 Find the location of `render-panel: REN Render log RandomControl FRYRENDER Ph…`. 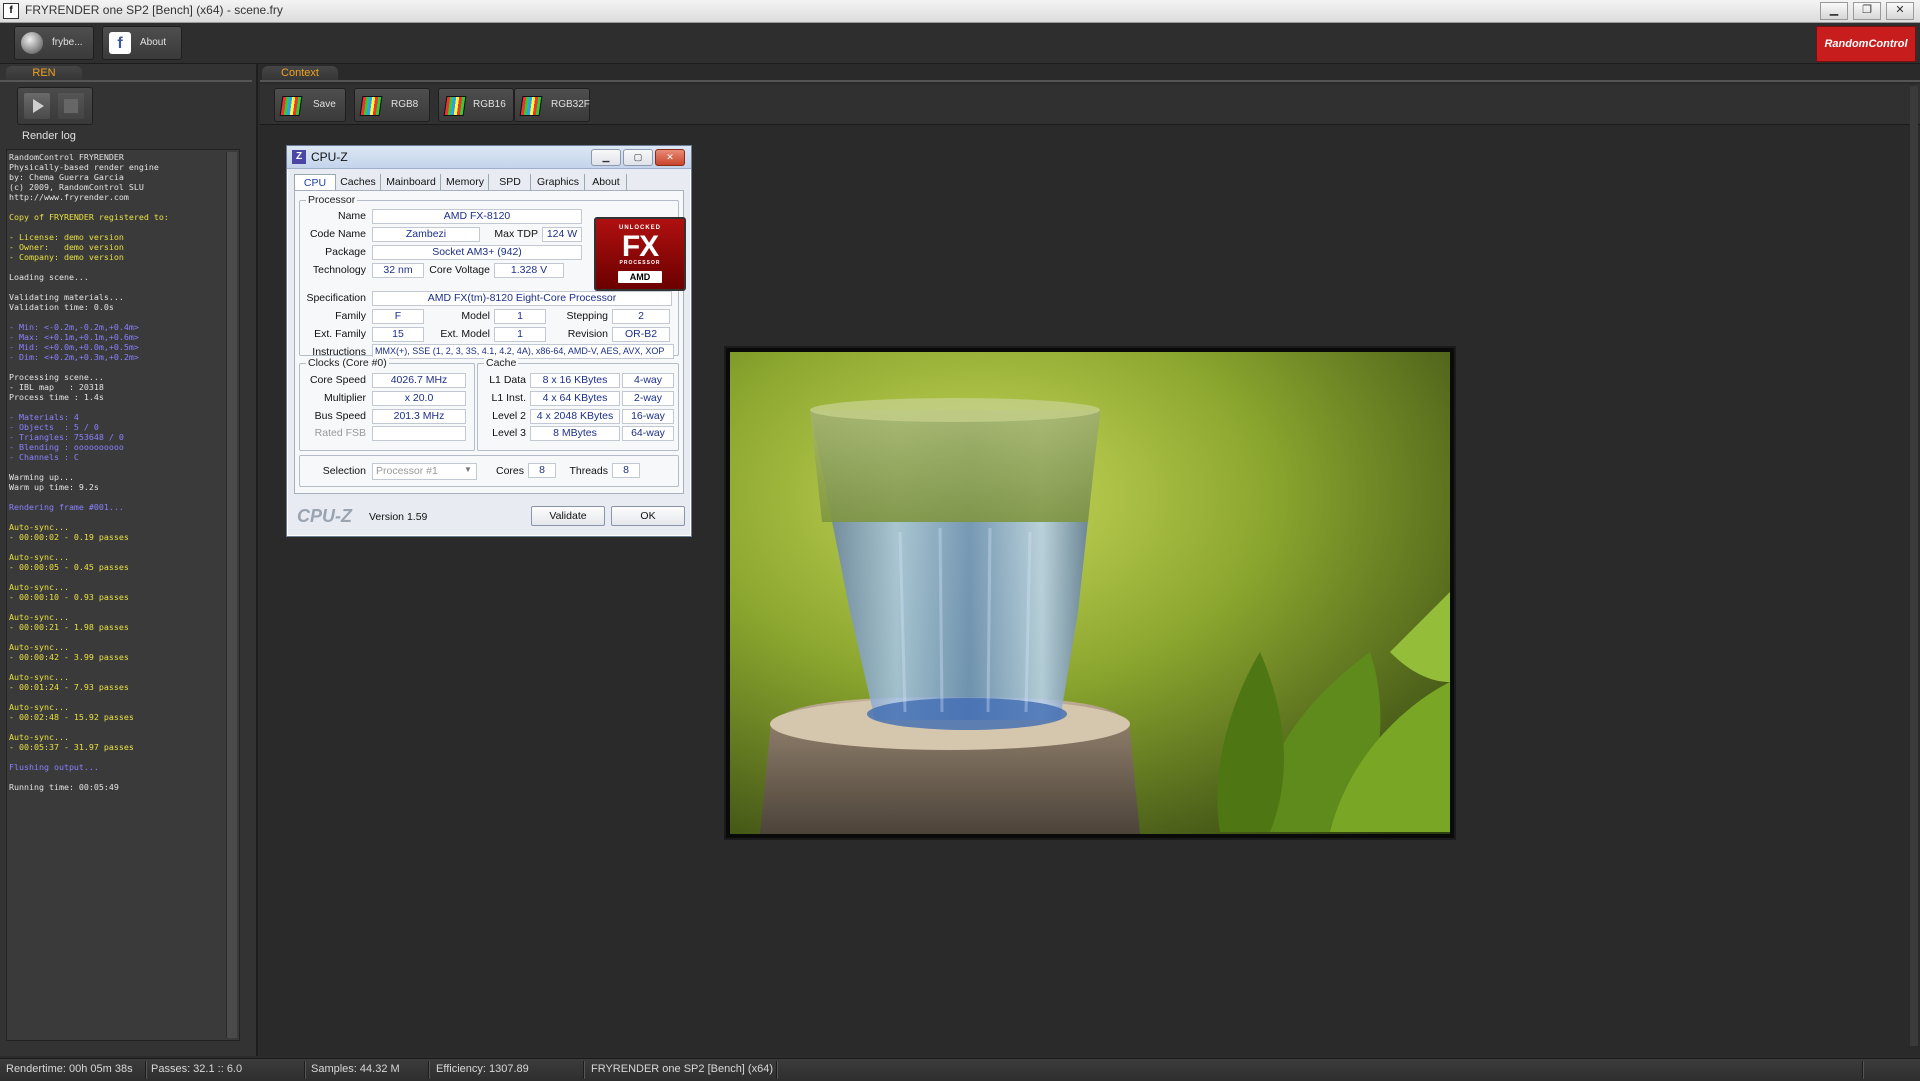

render-panel: REN Render log RandomControl FRYRENDER Ph… is located at coordinates (129, 560).